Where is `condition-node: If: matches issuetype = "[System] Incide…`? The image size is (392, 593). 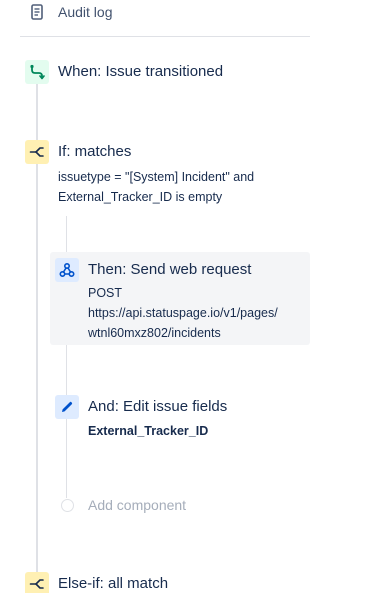
condition-node: If: matches issuetype = "[System] Incide… is located at coordinates (139, 173).